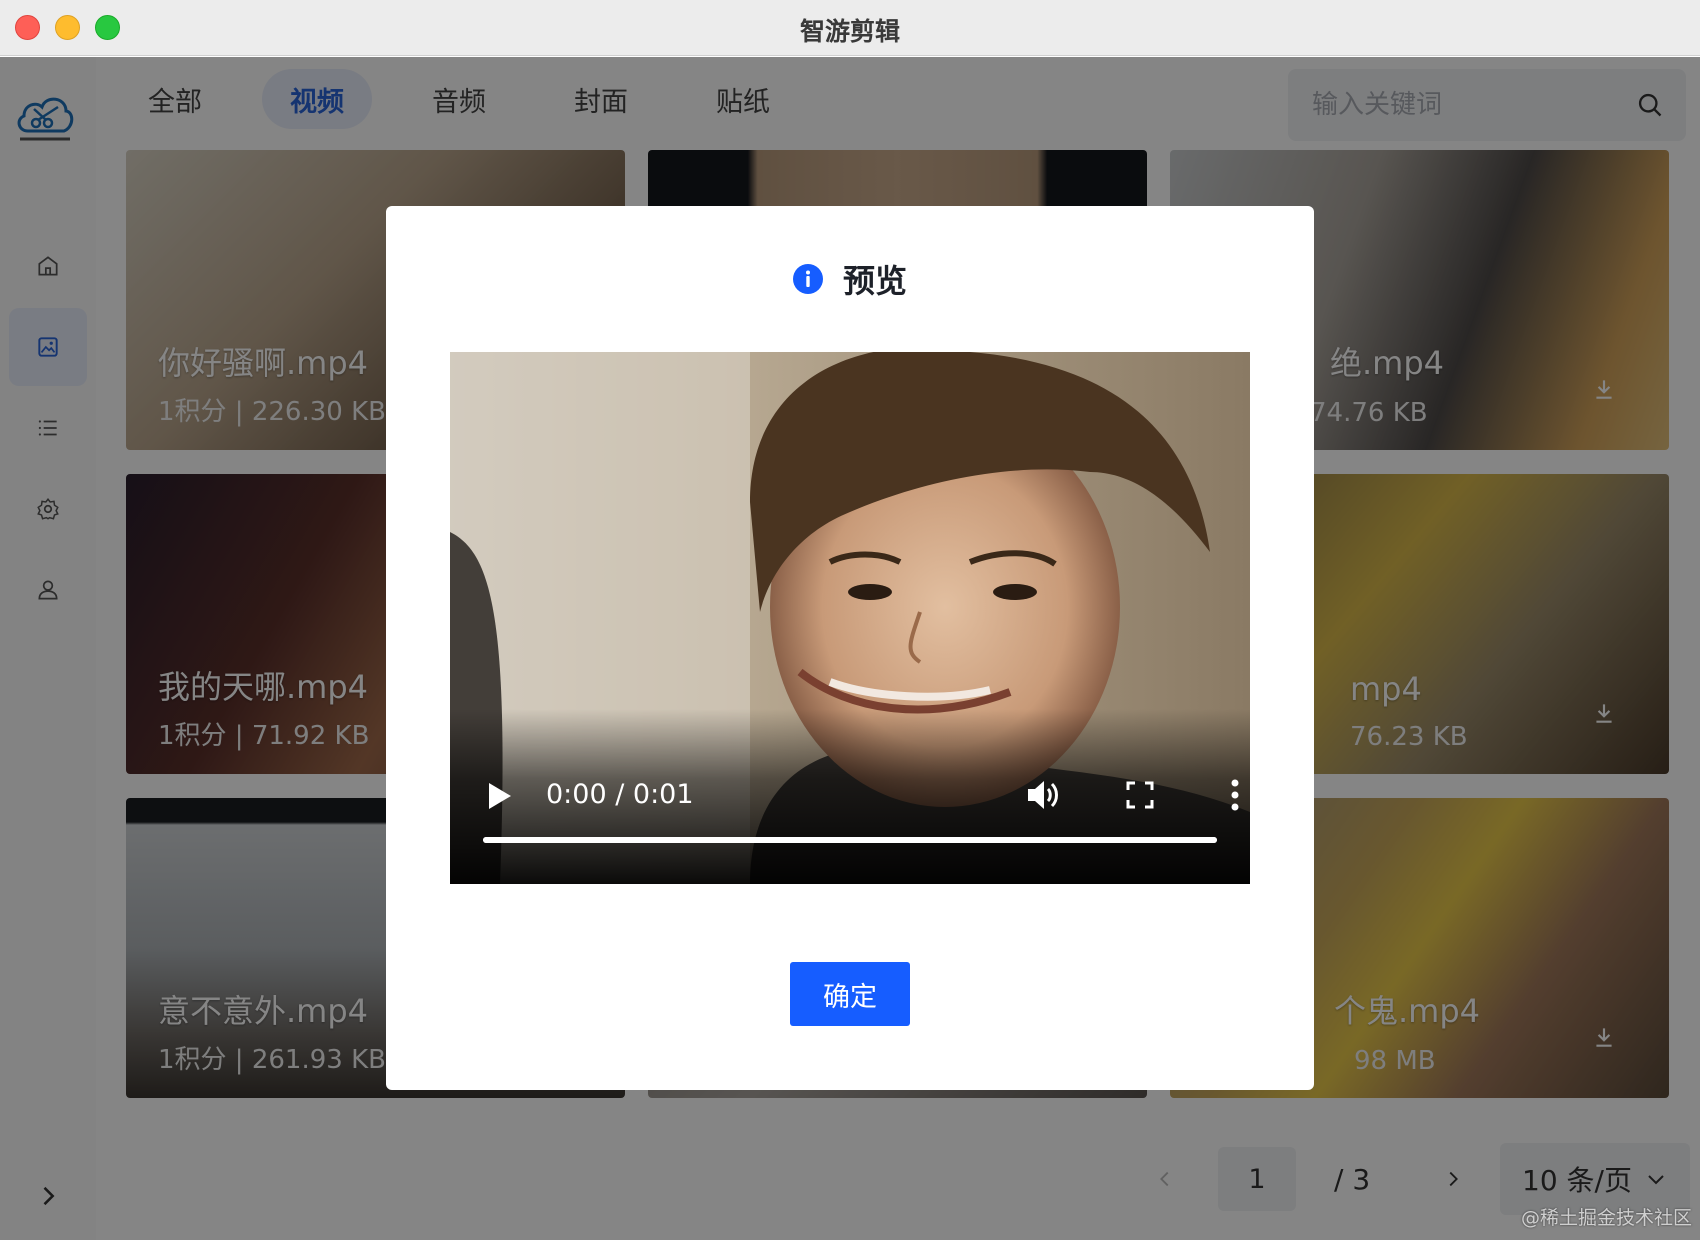 Image resolution: width=1700 pixels, height=1240 pixels. Describe the element at coordinates (850, 994) in the screenshot. I see `confirm-button: 确定` at that location.